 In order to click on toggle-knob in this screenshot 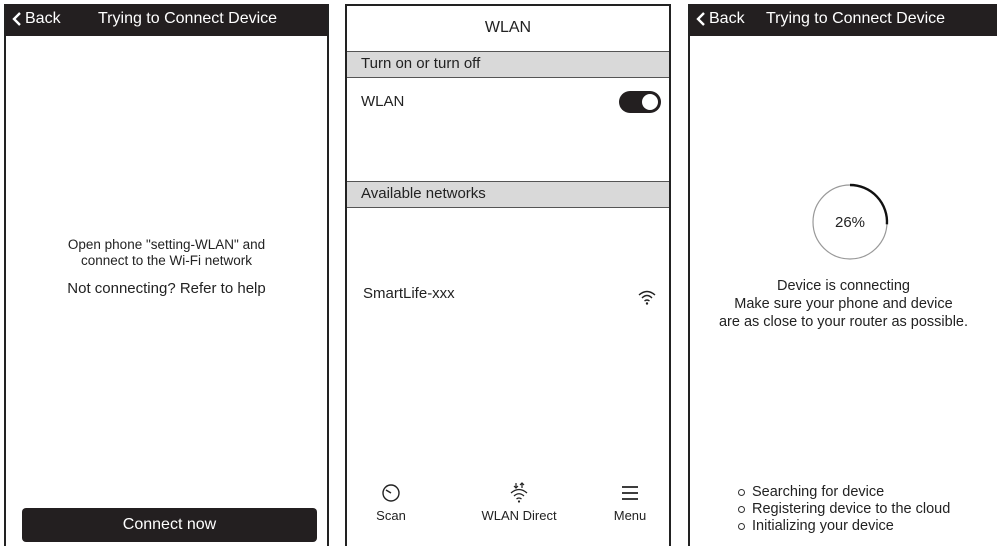, I will do `click(650, 102)`.